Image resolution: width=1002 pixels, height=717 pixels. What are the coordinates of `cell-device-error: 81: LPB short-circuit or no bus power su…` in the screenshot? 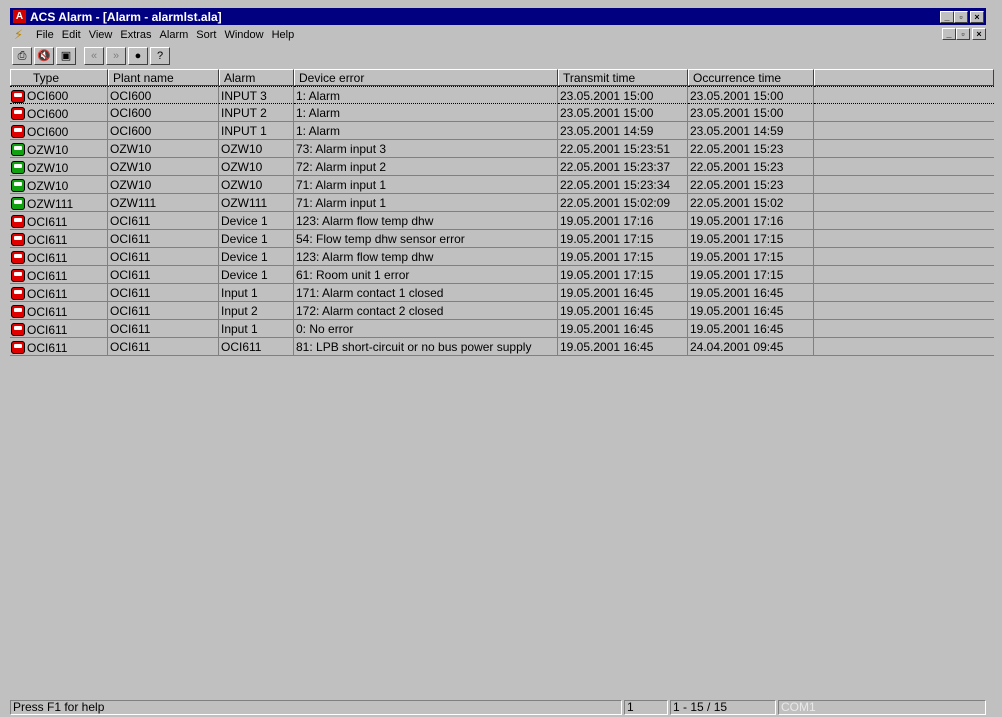 It's located at (426, 347).